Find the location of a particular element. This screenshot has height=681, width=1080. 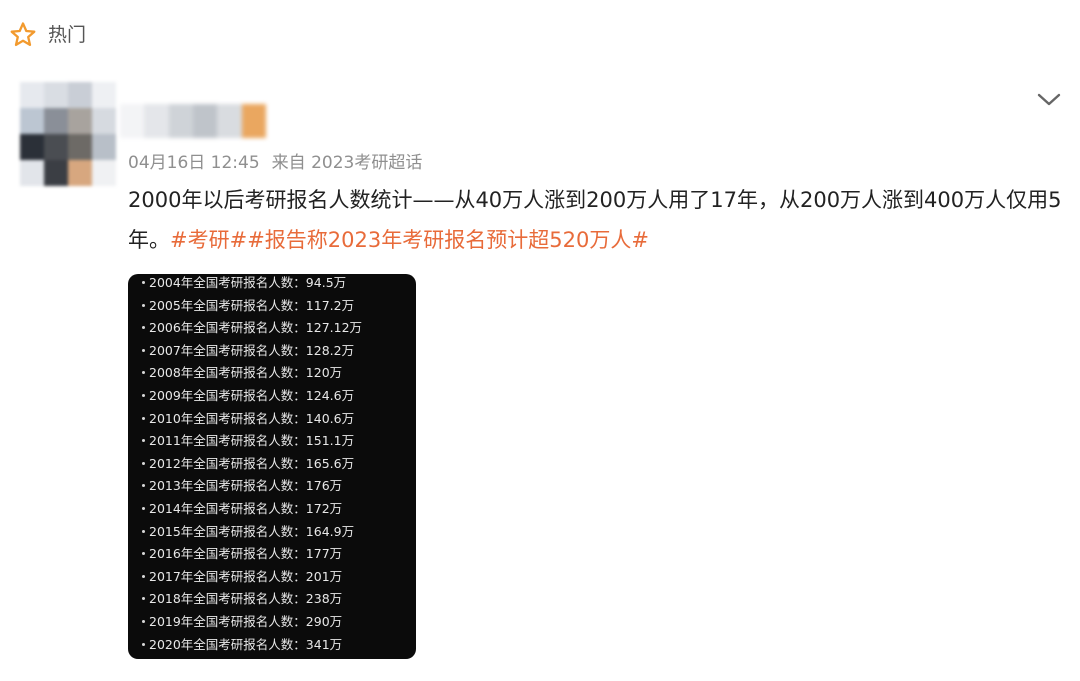

post-timestamp: 04月16日 12:45 is located at coordinates (194, 163).